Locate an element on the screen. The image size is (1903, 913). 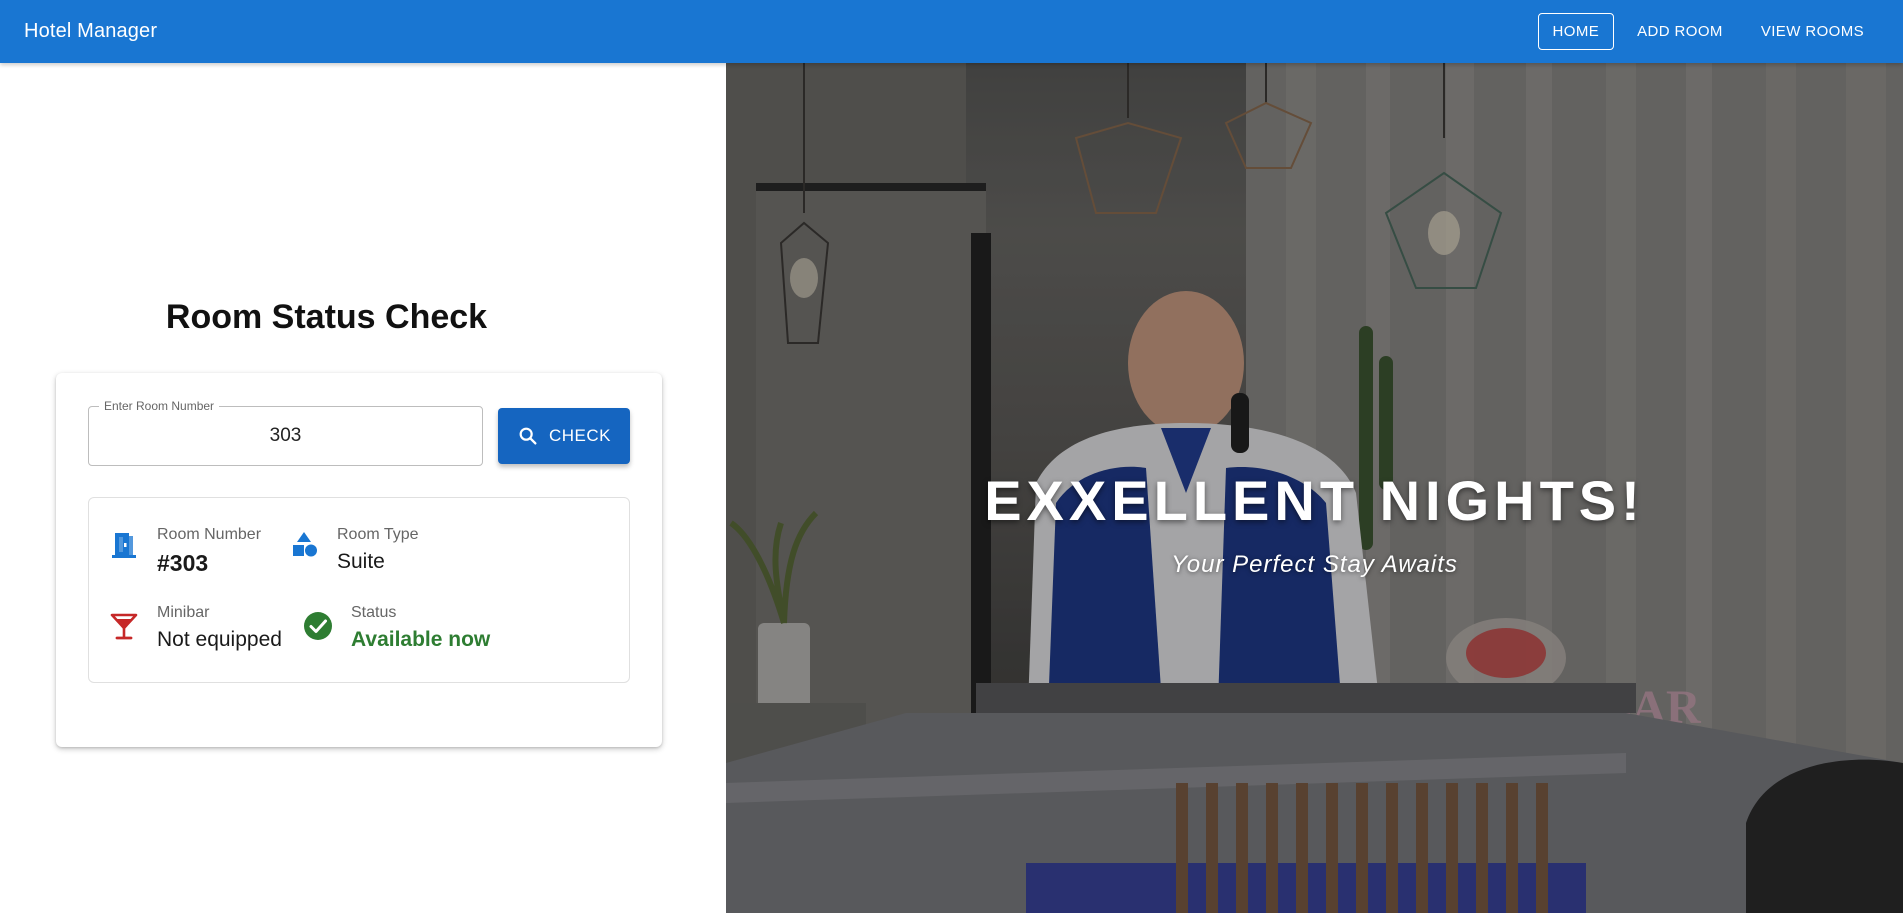
nav-view-rooms-button: VIEW ROOMS is located at coordinates (1812, 31).